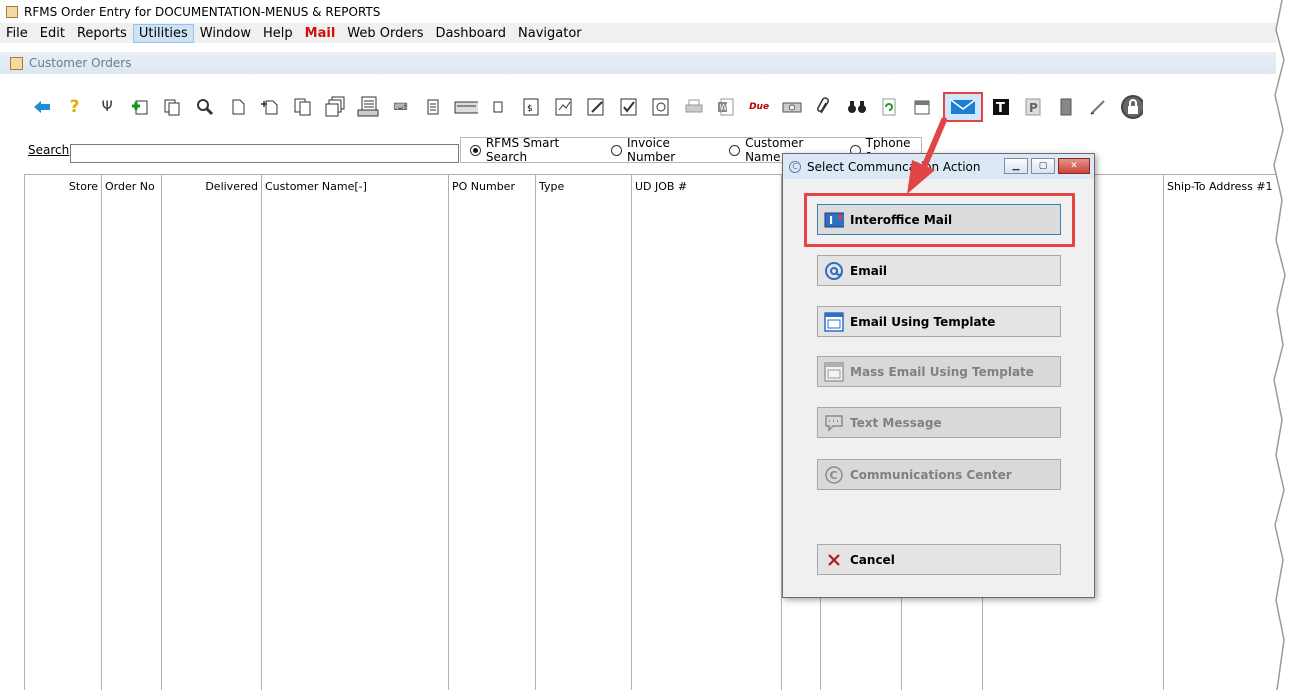 This screenshot has height=690, width=1302. I want to click on paperclip-icon, so click(824, 107).